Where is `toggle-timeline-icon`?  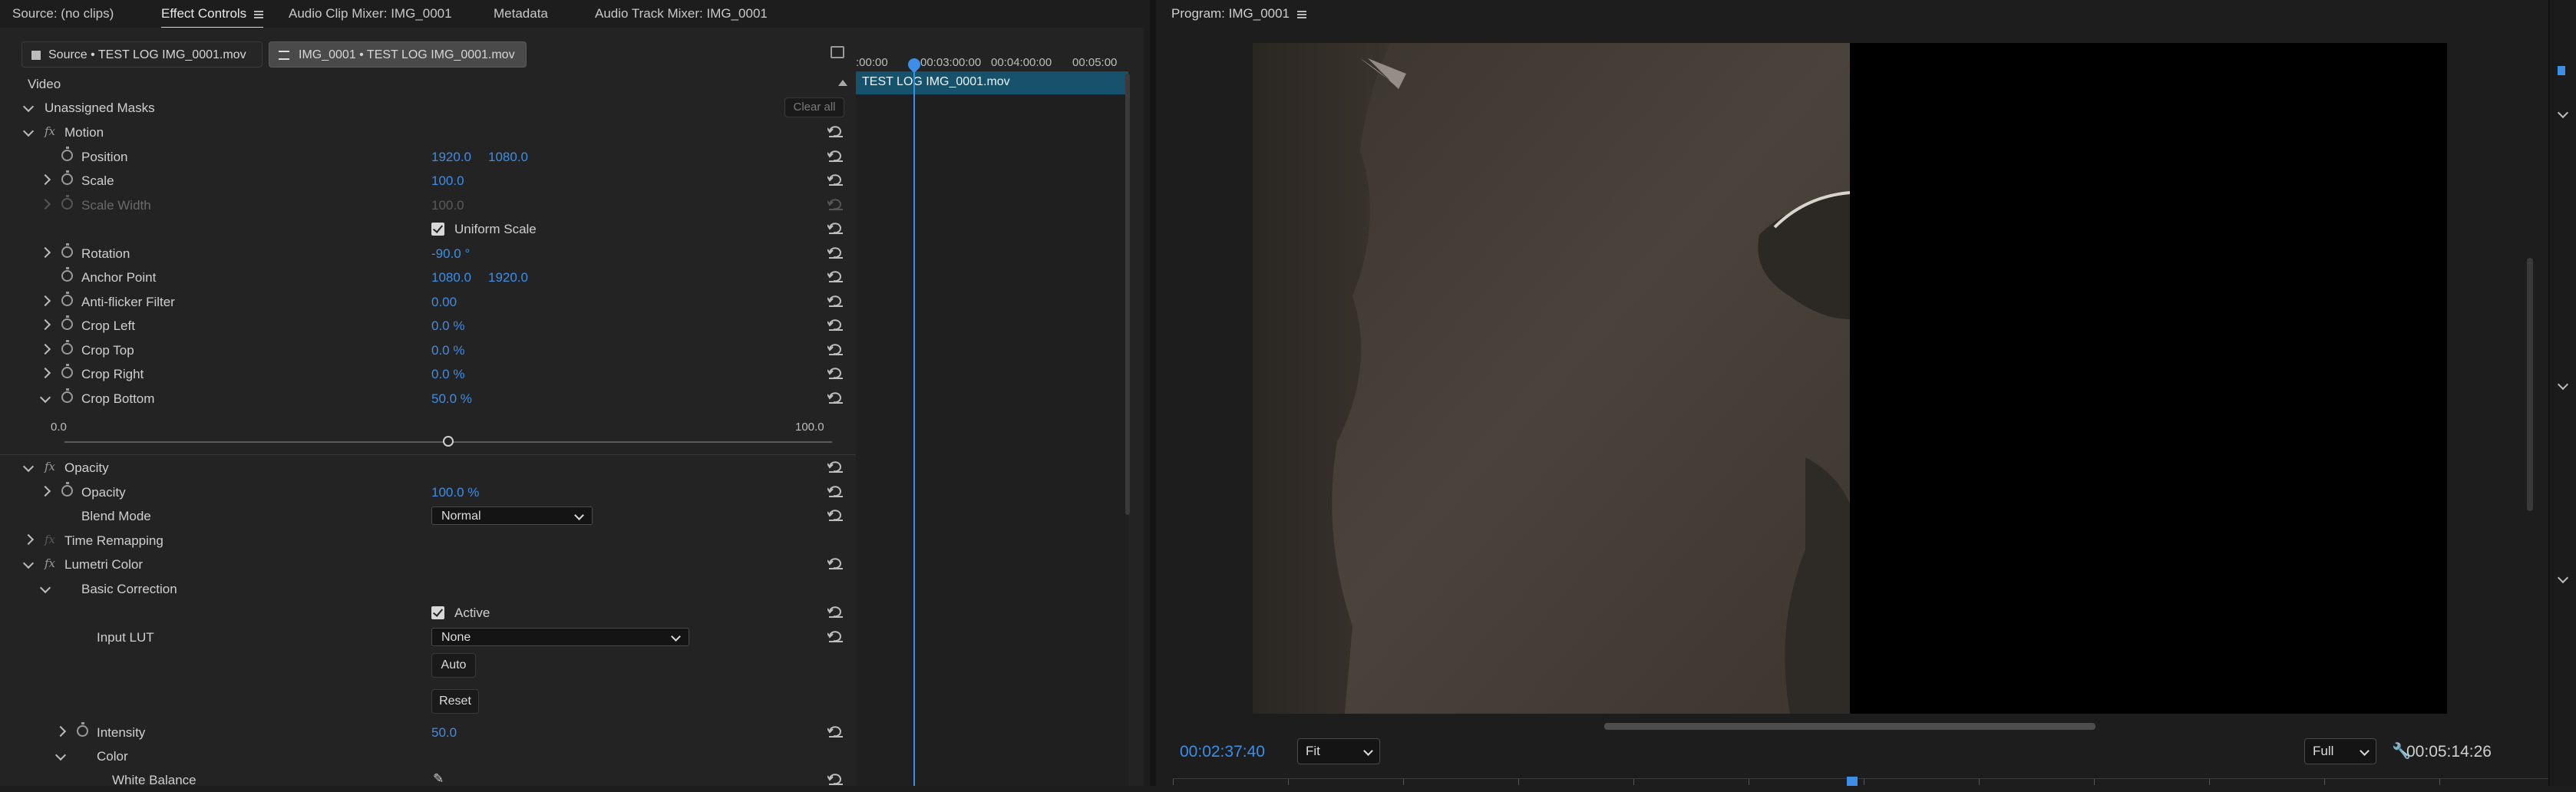 toggle-timeline-icon is located at coordinates (837, 52).